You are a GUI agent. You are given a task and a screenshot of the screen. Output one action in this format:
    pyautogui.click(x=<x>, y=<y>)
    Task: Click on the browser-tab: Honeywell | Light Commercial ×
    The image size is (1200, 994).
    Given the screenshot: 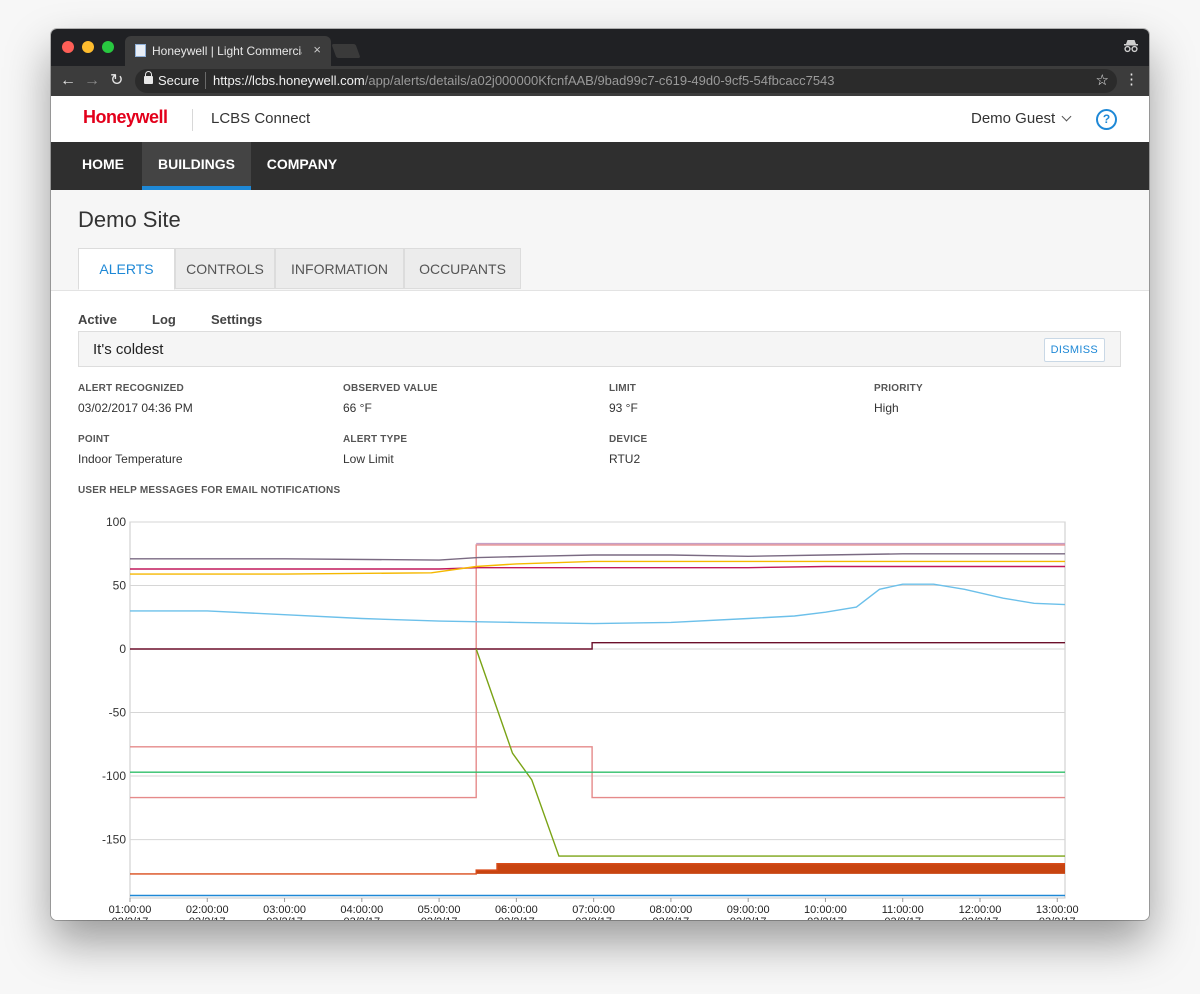 What is the action you would take?
    pyautogui.click(x=228, y=51)
    